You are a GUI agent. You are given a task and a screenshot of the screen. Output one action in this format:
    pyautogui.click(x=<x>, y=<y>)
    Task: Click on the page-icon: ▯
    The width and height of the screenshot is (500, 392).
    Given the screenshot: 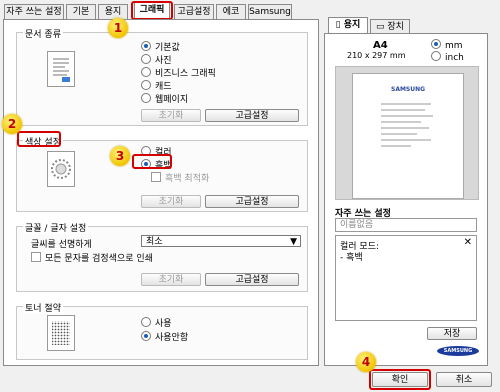 What is the action you would take?
    pyautogui.click(x=338, y=25)
    